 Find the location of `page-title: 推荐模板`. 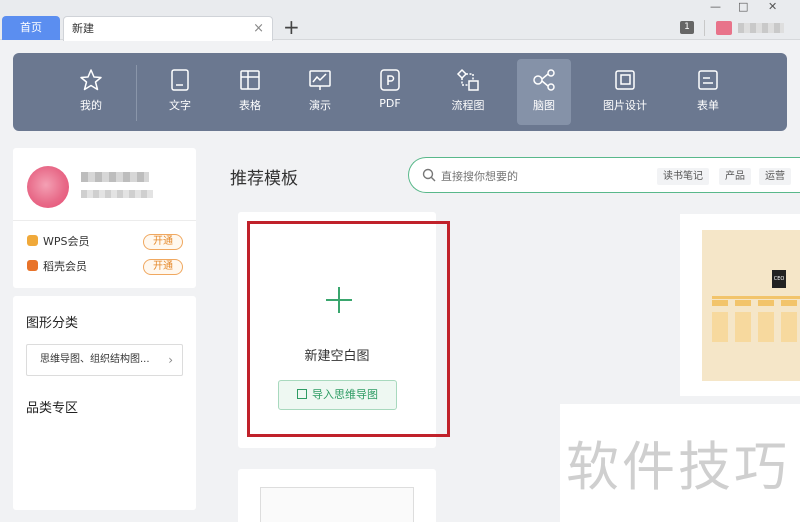

page-title: 推荐模板 is located at coordinates (264, 179).